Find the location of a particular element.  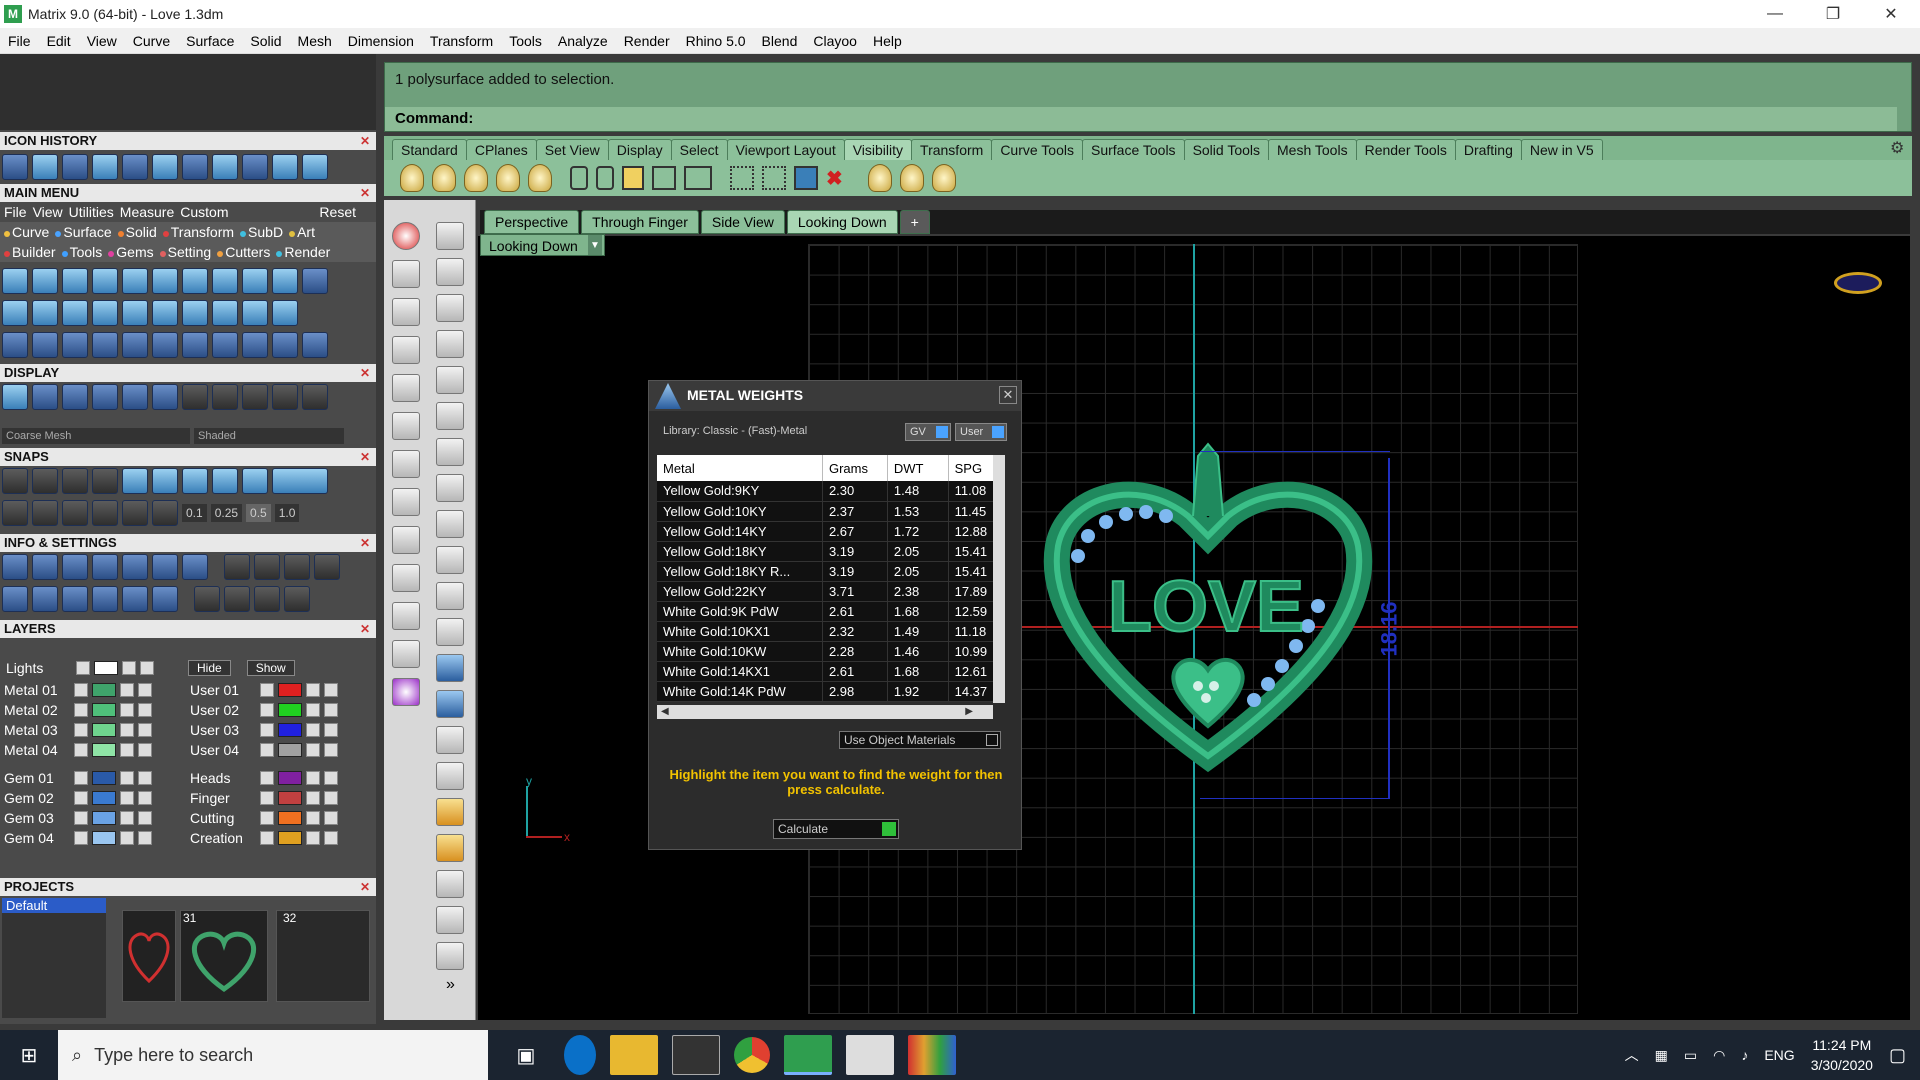

photos-icon is located at coordinates (696, 1055).